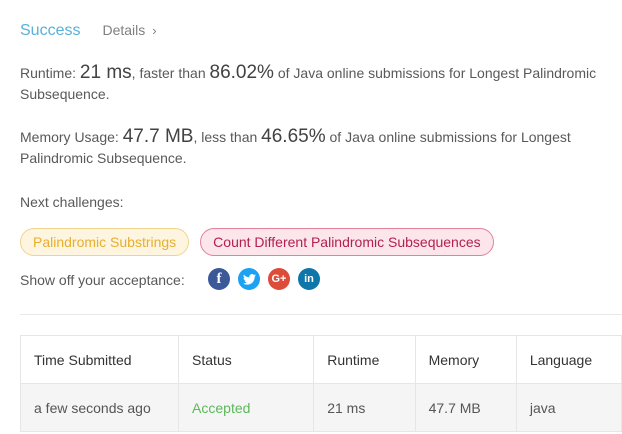 The image size is (622, 434). What do you see at coordinates (568, 407) in the screenshot?
I see `cell-language: java` at bounding box center [568, 407].